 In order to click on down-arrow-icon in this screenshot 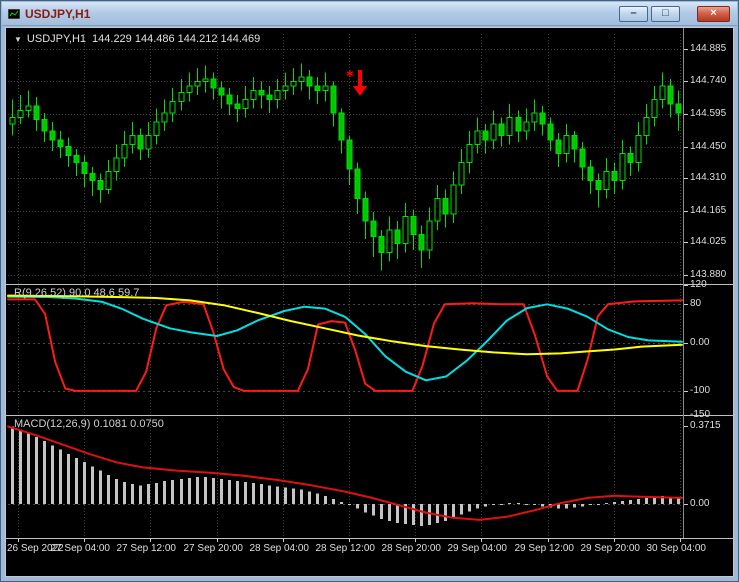, I will do `click(360, 83)`.